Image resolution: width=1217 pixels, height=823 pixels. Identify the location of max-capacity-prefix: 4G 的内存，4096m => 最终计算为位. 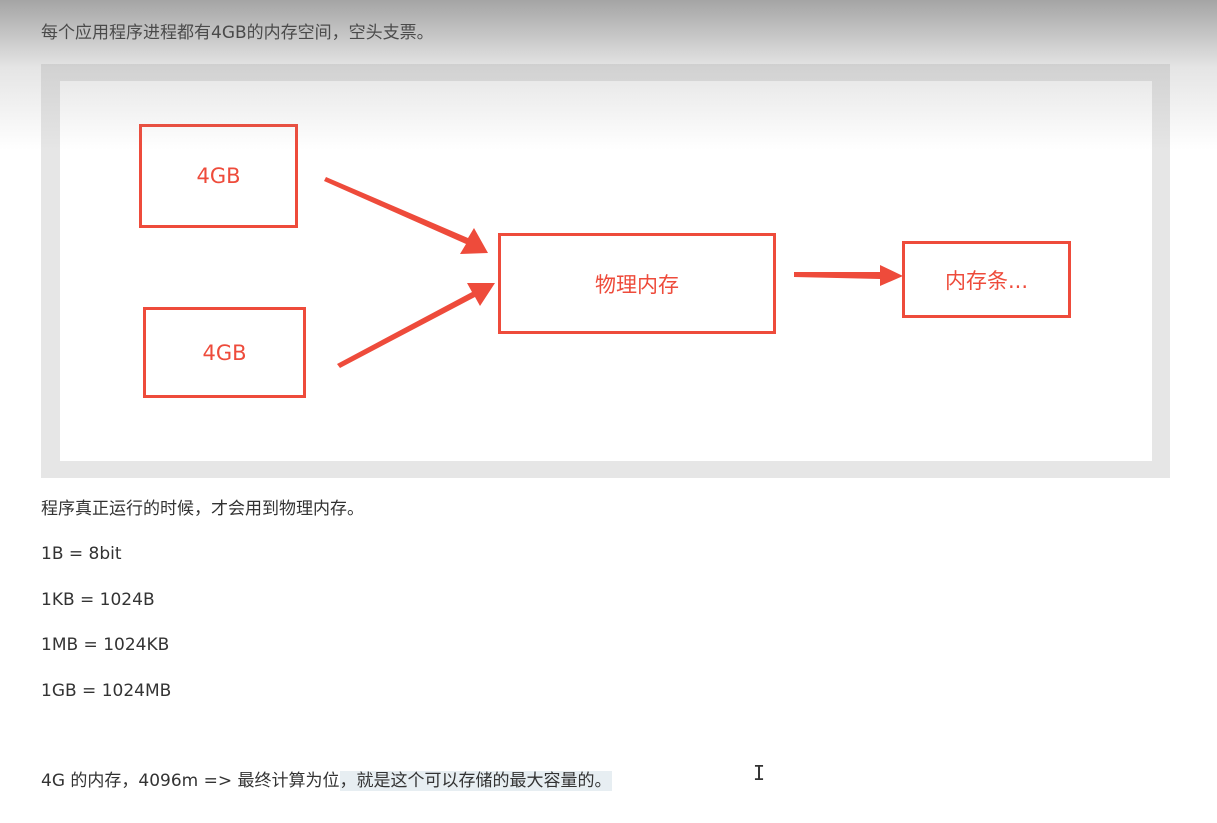
(190, 781).